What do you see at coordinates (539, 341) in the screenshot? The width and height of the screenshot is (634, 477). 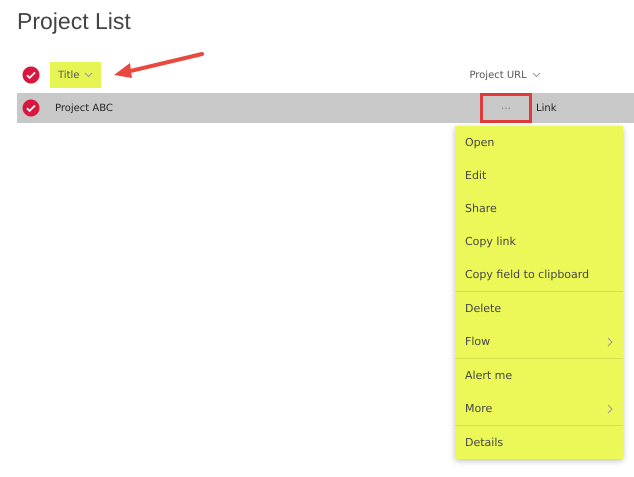 I see `menu-item: Flow` at bounding box center [539, 341].